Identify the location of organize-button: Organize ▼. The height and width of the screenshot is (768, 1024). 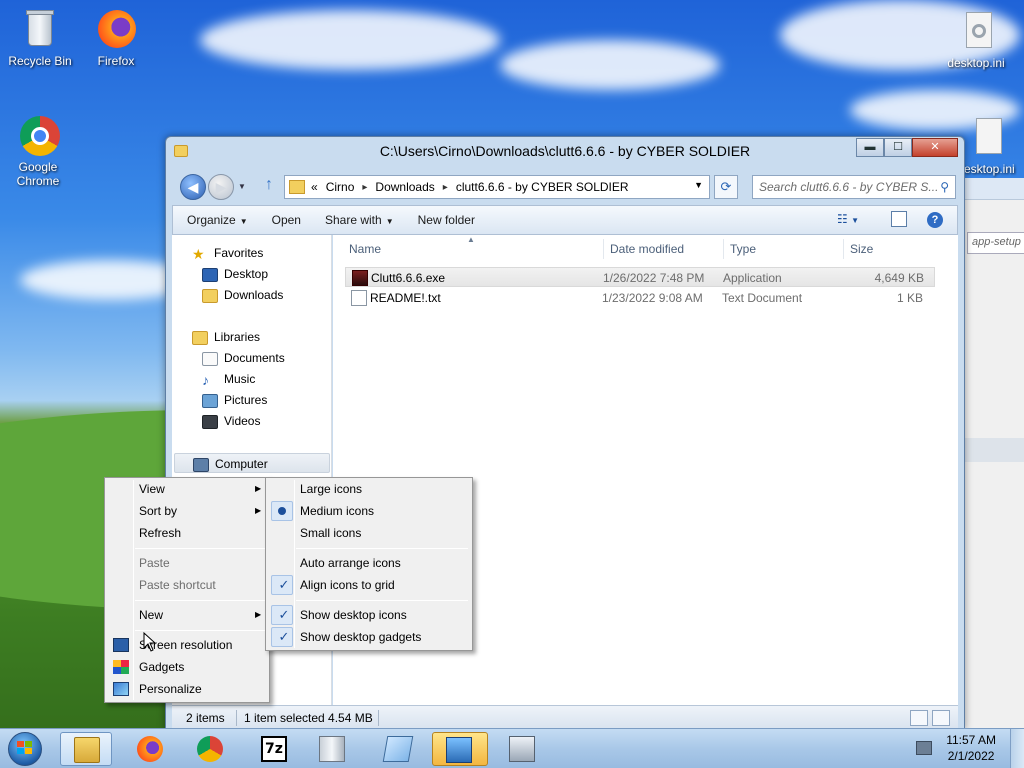
(217, 220).